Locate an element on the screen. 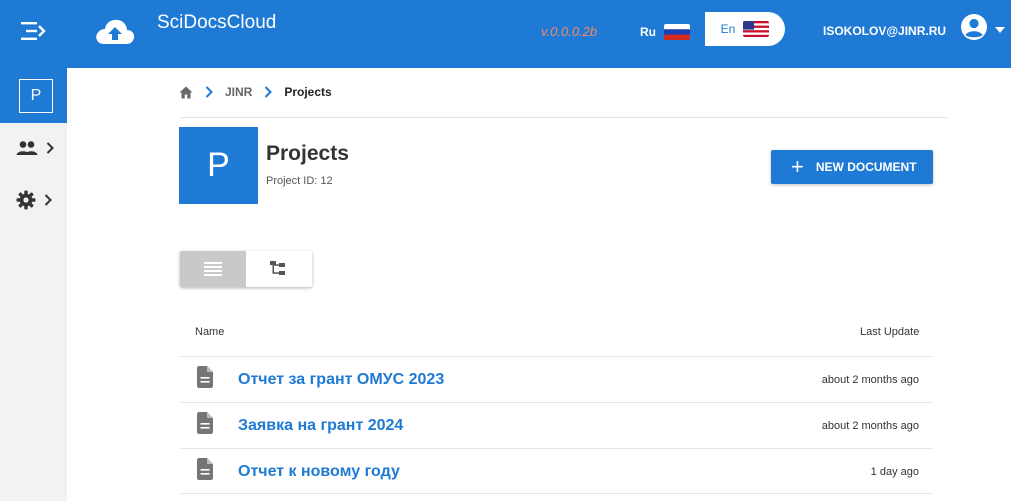 The image size is (1011, 501). tree-view-button is located at coordinates (279, 269).